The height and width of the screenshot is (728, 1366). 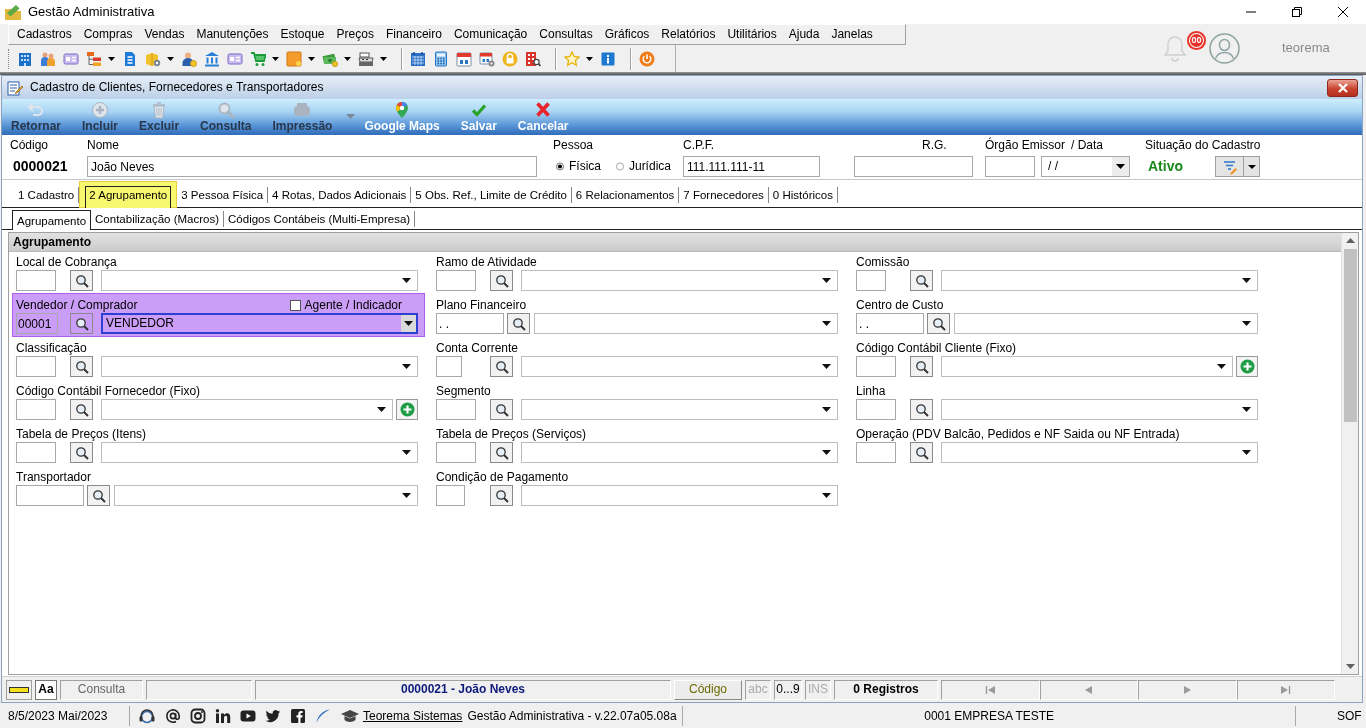 I want to click on people-icon, so click(x=48, y=58).